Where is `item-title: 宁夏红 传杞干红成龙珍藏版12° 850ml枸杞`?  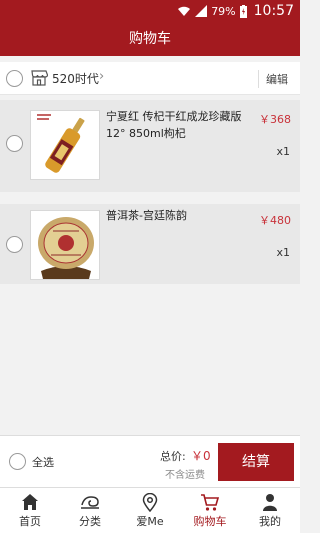
item-title: 宁夏红 传杞干红成龙珍藏版12° 850ml枸杞 is located at coordinates (181, 125).